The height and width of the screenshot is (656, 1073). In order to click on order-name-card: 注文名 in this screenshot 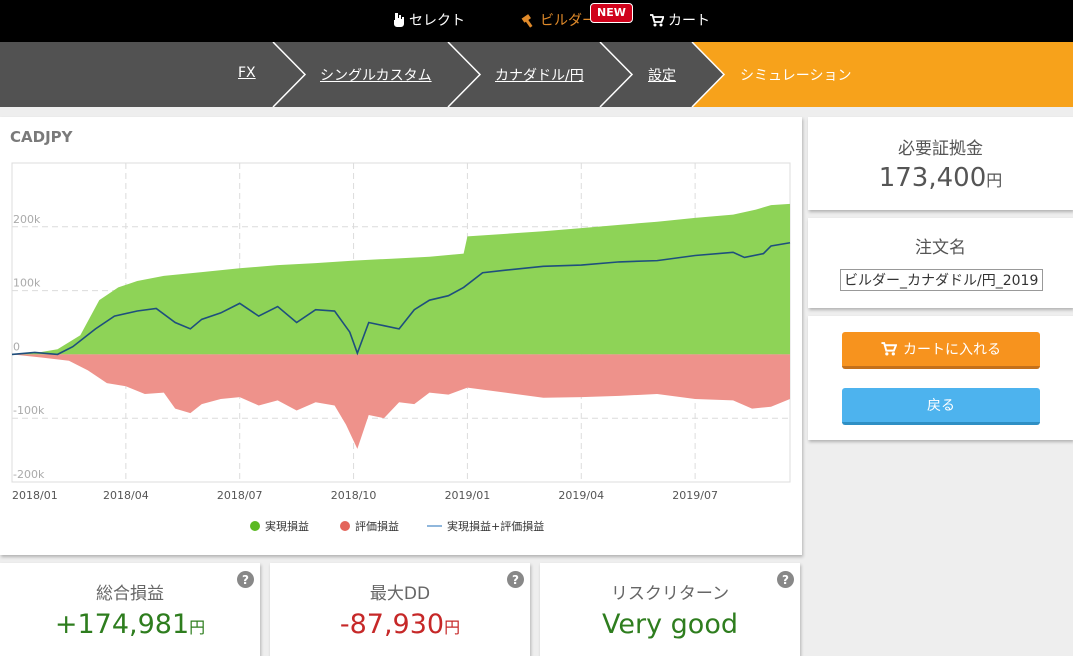, I will do `click(940, 263)`.